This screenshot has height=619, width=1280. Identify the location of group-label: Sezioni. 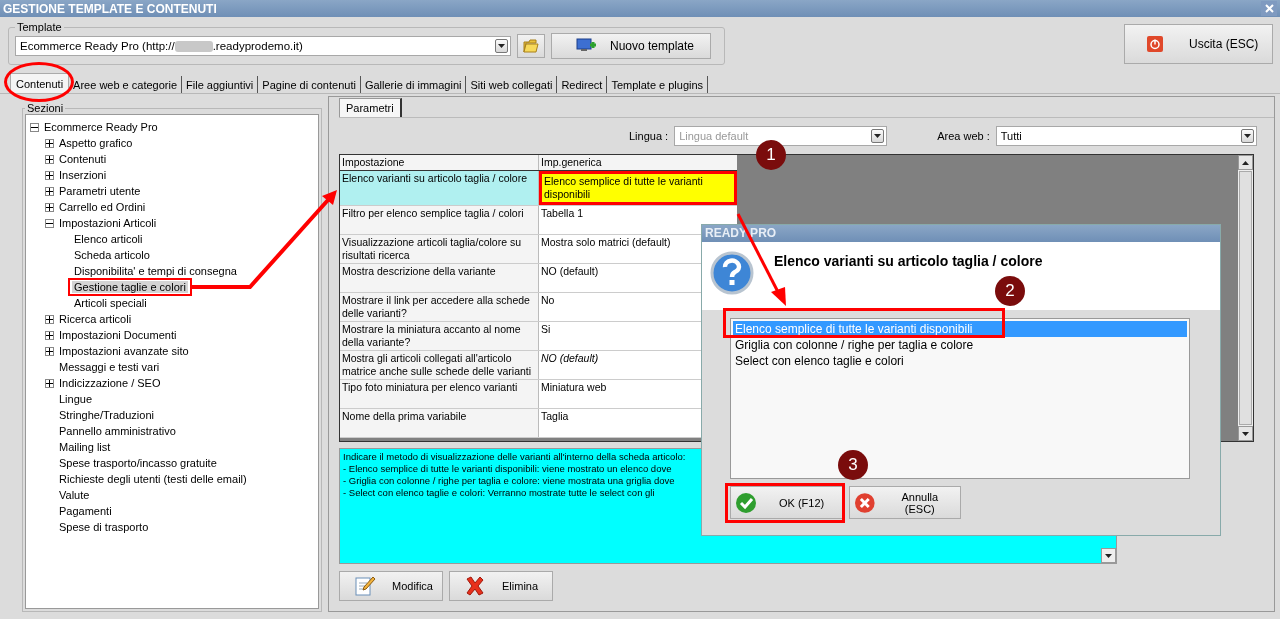
(45, 108).